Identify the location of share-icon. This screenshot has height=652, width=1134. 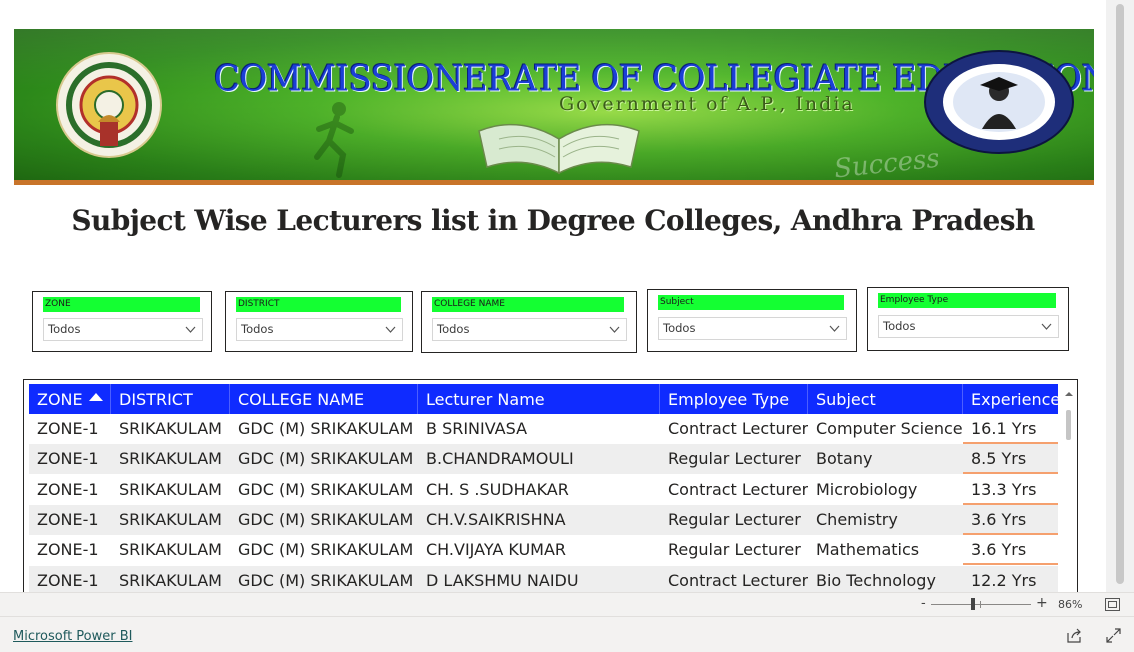
(1074, 635).